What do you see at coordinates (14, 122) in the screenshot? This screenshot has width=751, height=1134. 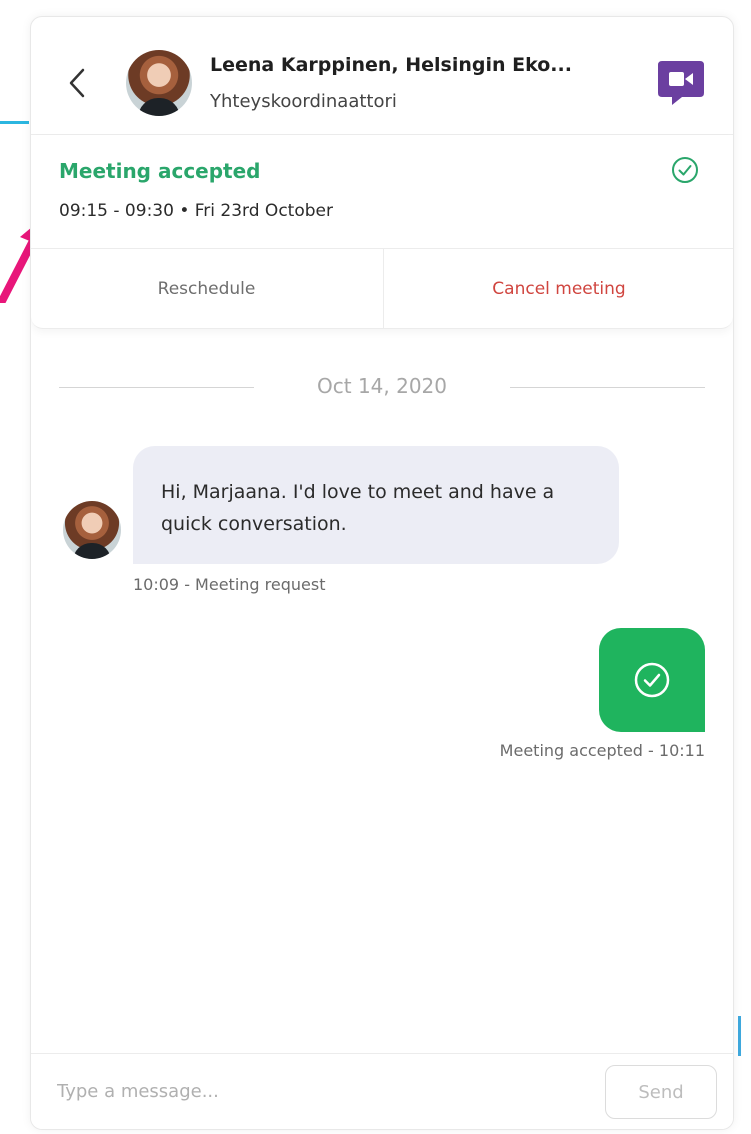 I see `annotation-line` at bounding box center [14, 122].